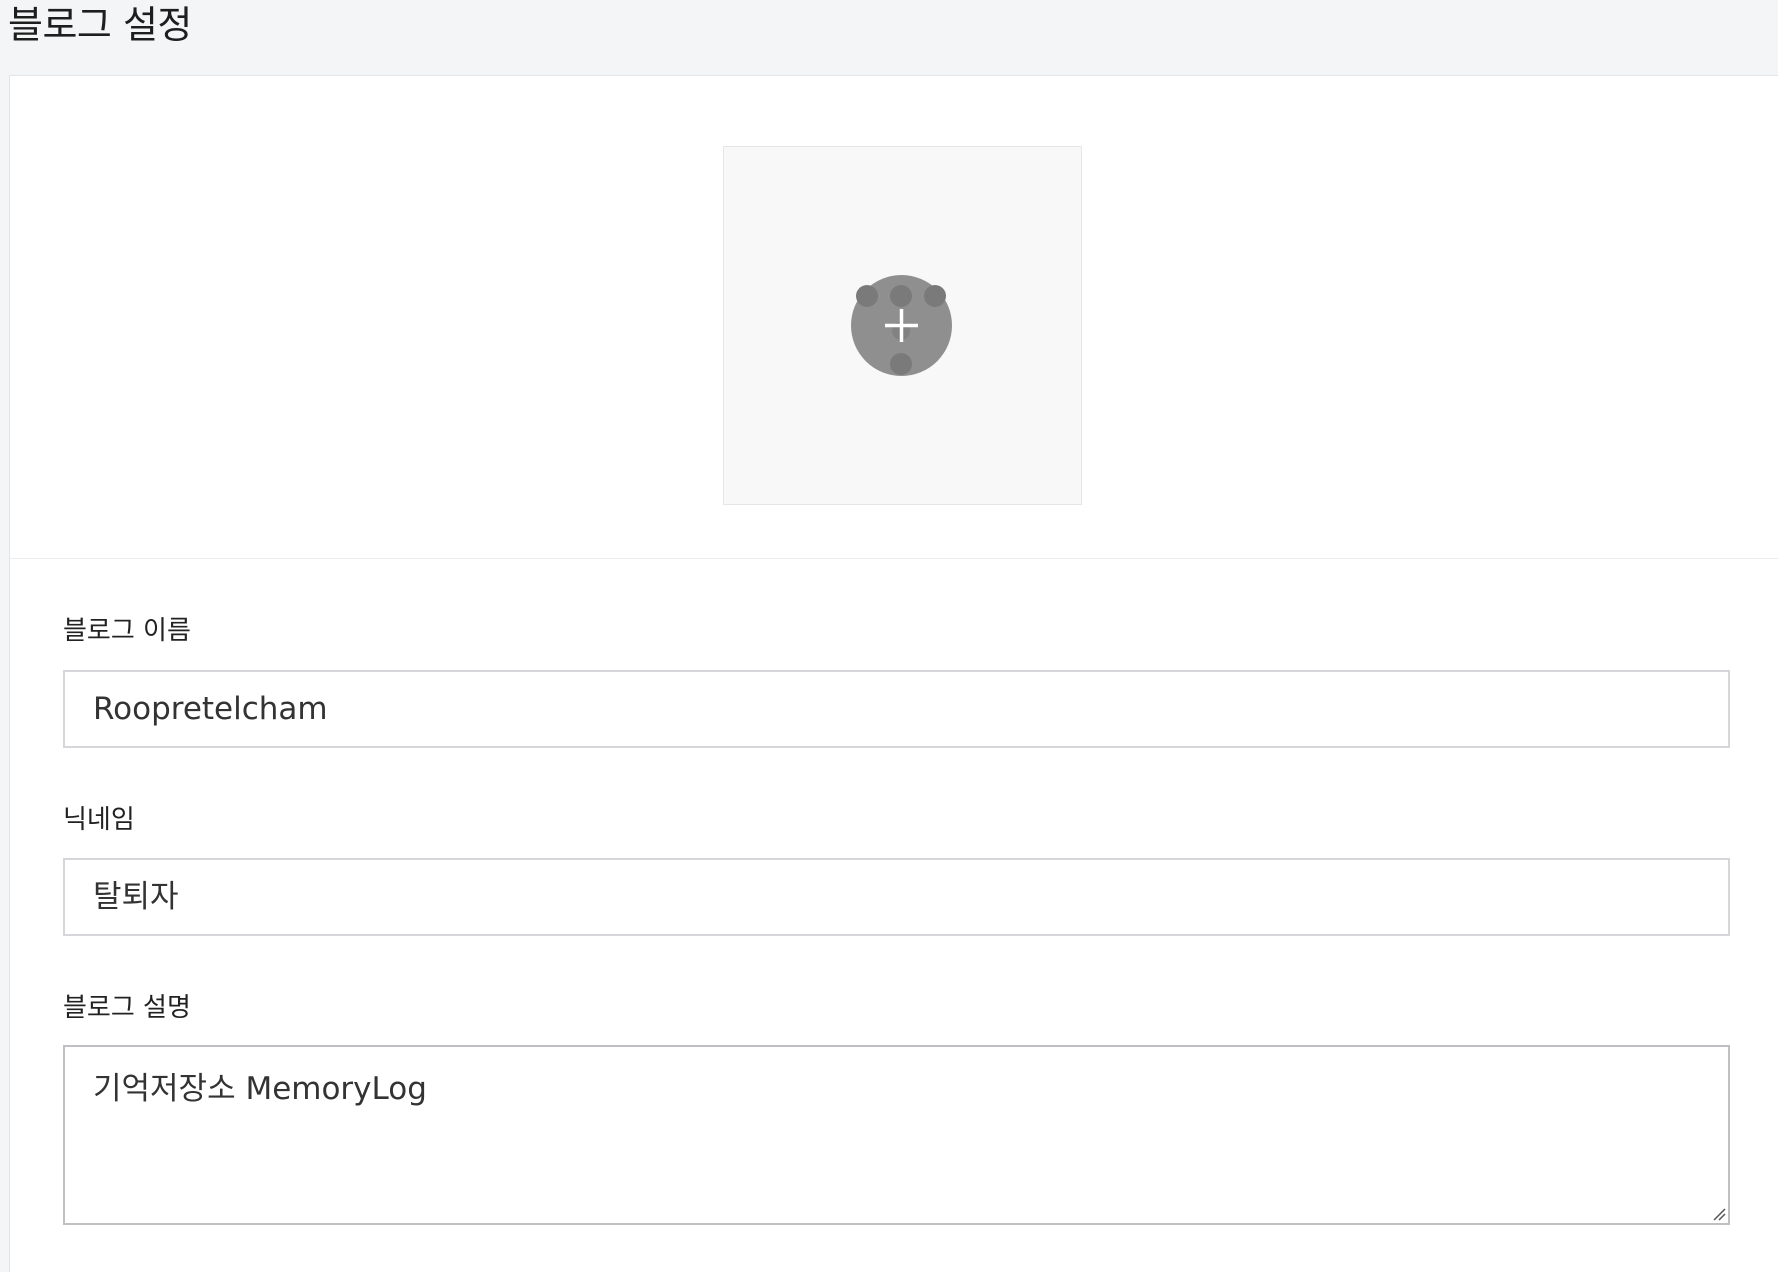  I want to click on nickname-input: 탈퇴자, so click(896, 897).